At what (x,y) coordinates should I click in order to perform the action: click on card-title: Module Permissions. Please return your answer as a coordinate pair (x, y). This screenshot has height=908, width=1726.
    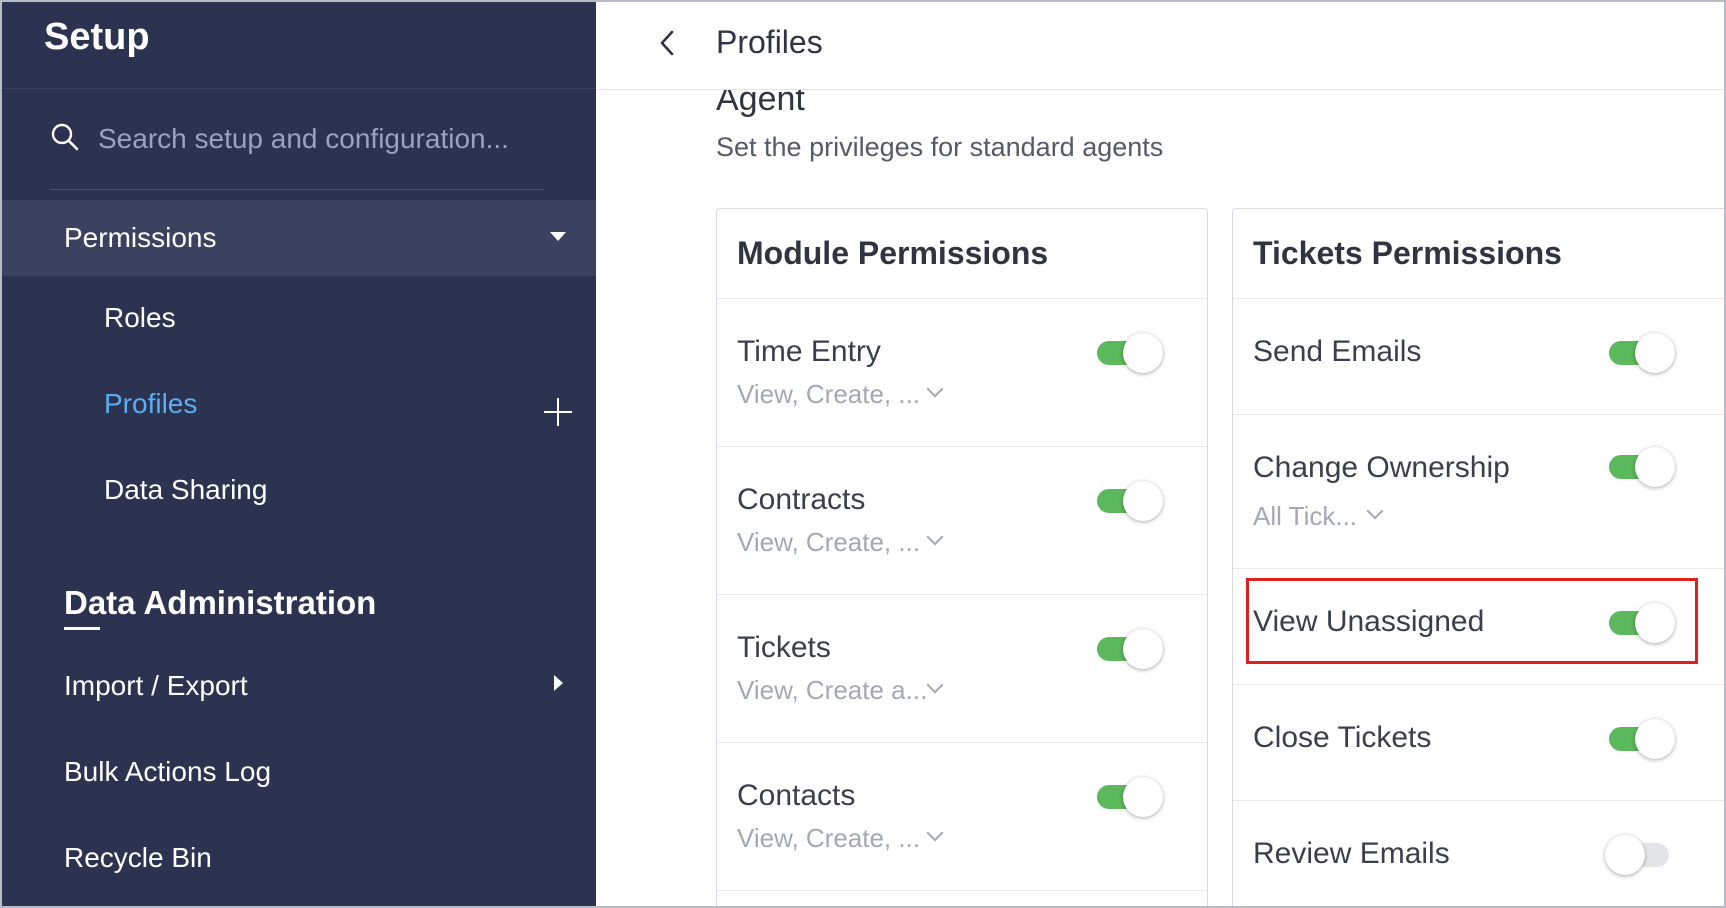
    Looking at the image, I should click on (893, 253).